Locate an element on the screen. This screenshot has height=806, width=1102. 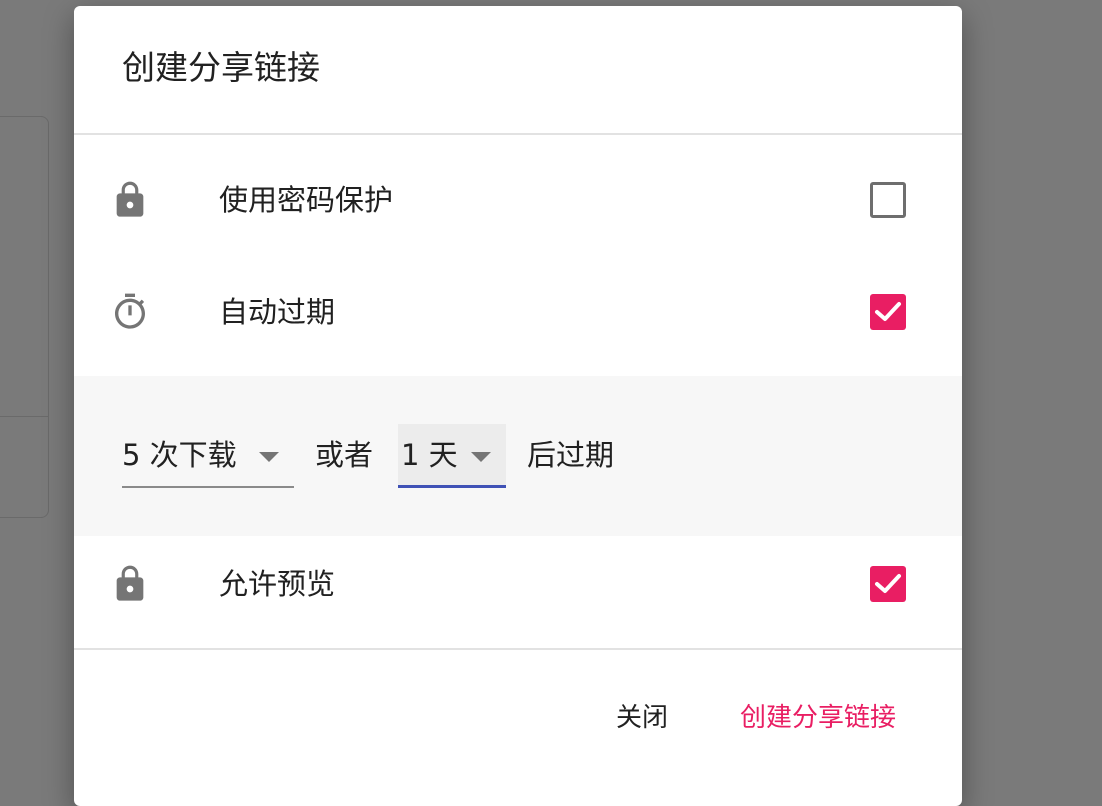
option-auto-expire: 自动过期 is located at coordinates (518, 312).